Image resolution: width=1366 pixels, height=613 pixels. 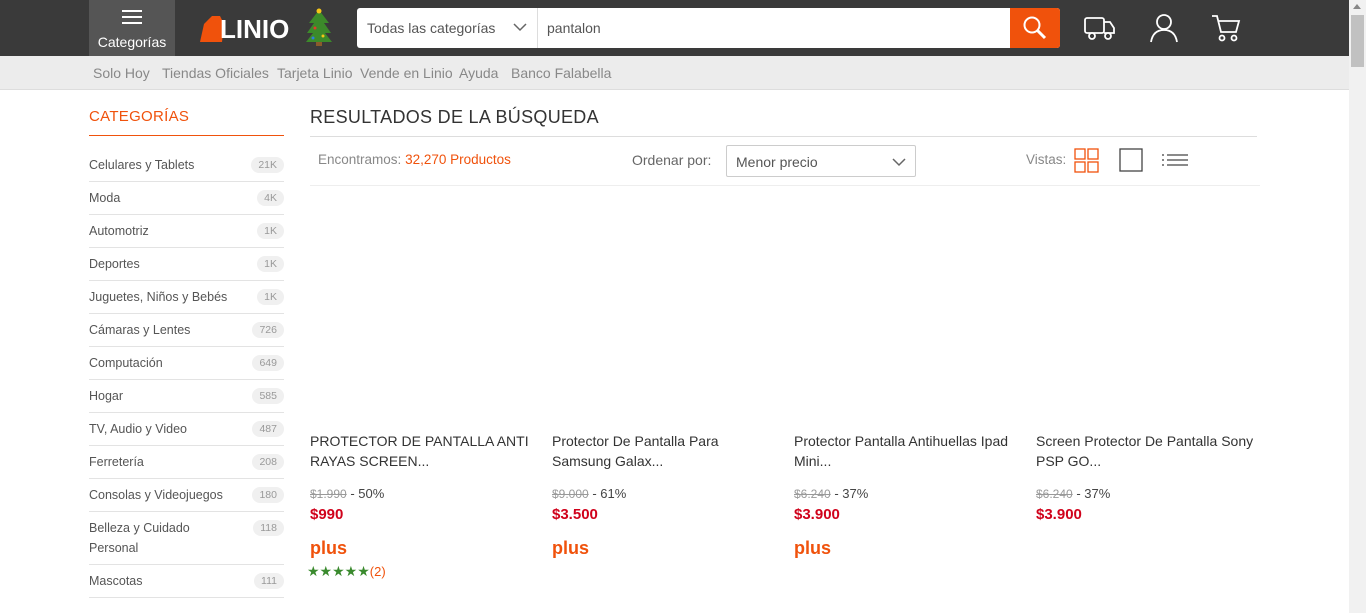 What do you see at coordinates (156, 495) in the screenshot?
I see `sidebar-item-label: Consolas y Videojuegos` at bounding box center [156, 495].